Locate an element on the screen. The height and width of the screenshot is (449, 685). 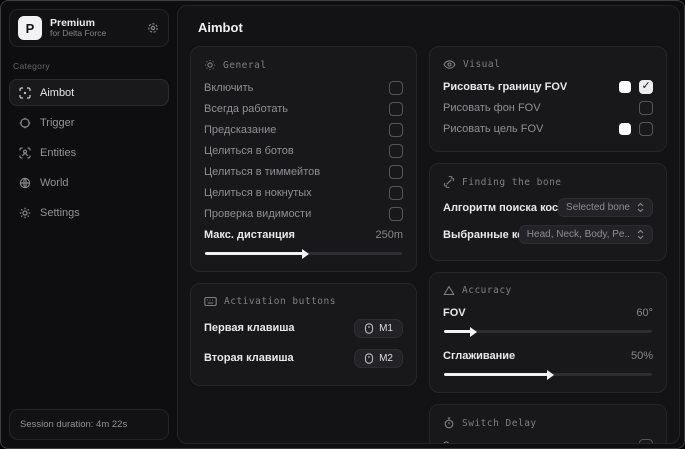
sidebar-item-settings: Settings is located at coordinates (89, 212).